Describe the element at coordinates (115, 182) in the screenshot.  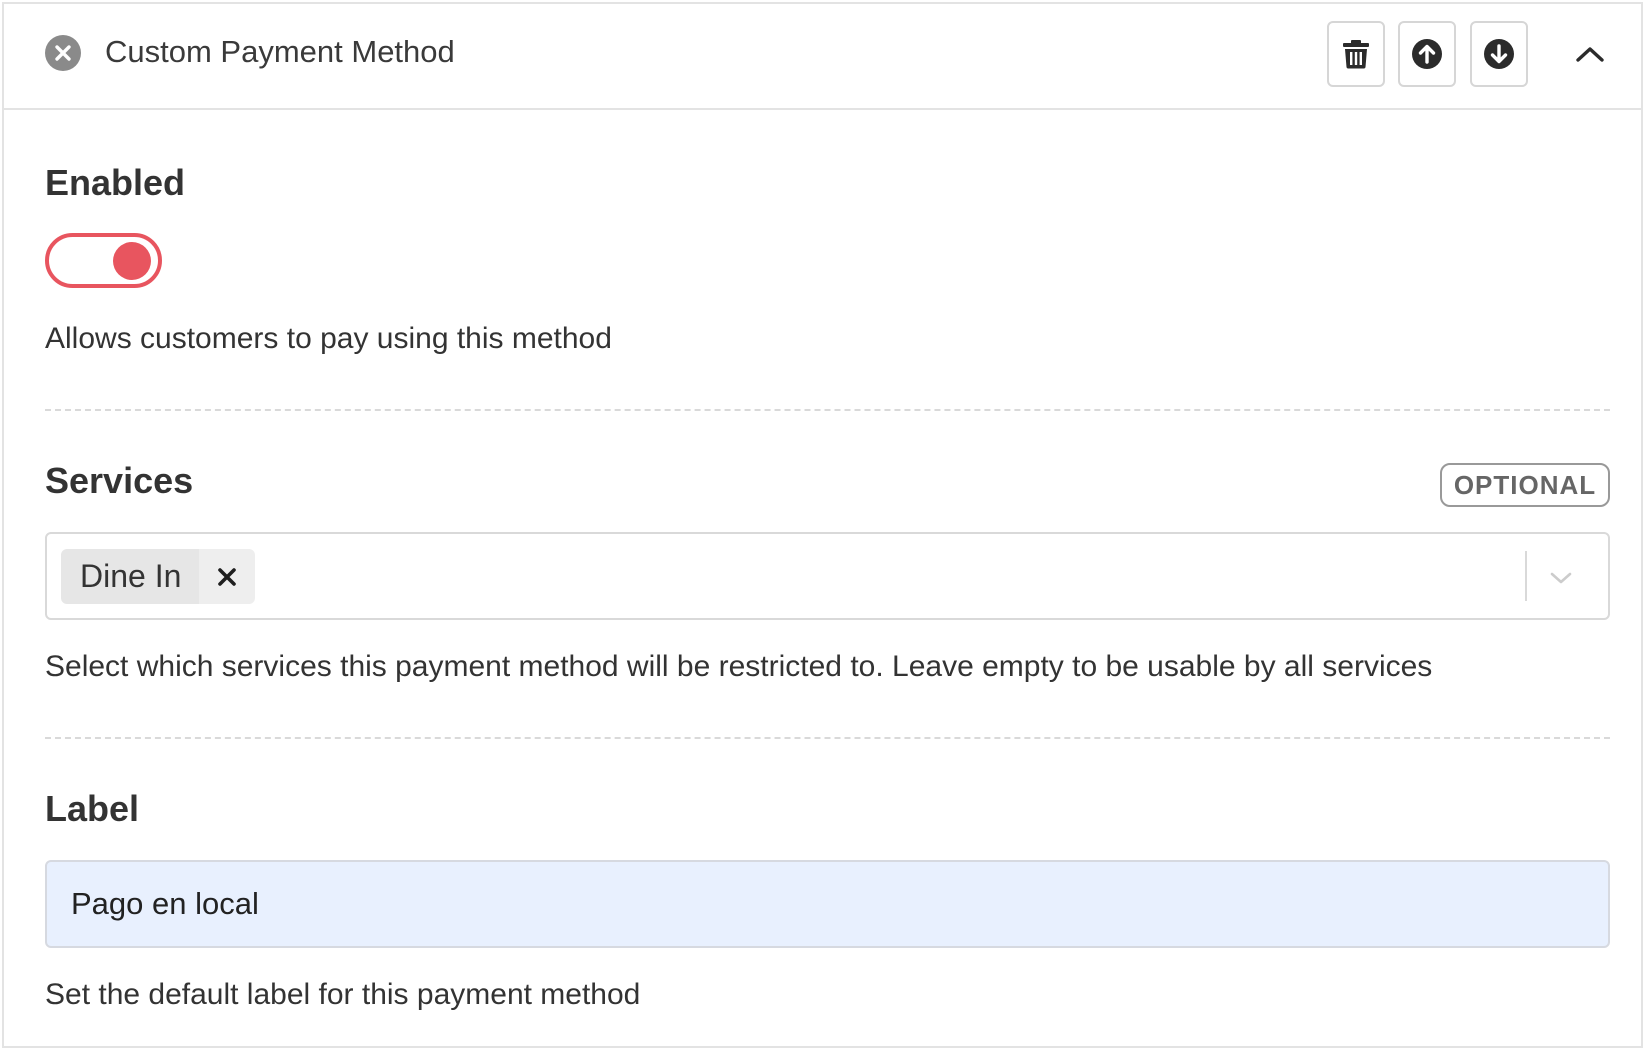
I see `enabled-heading: Enabled` at that location.